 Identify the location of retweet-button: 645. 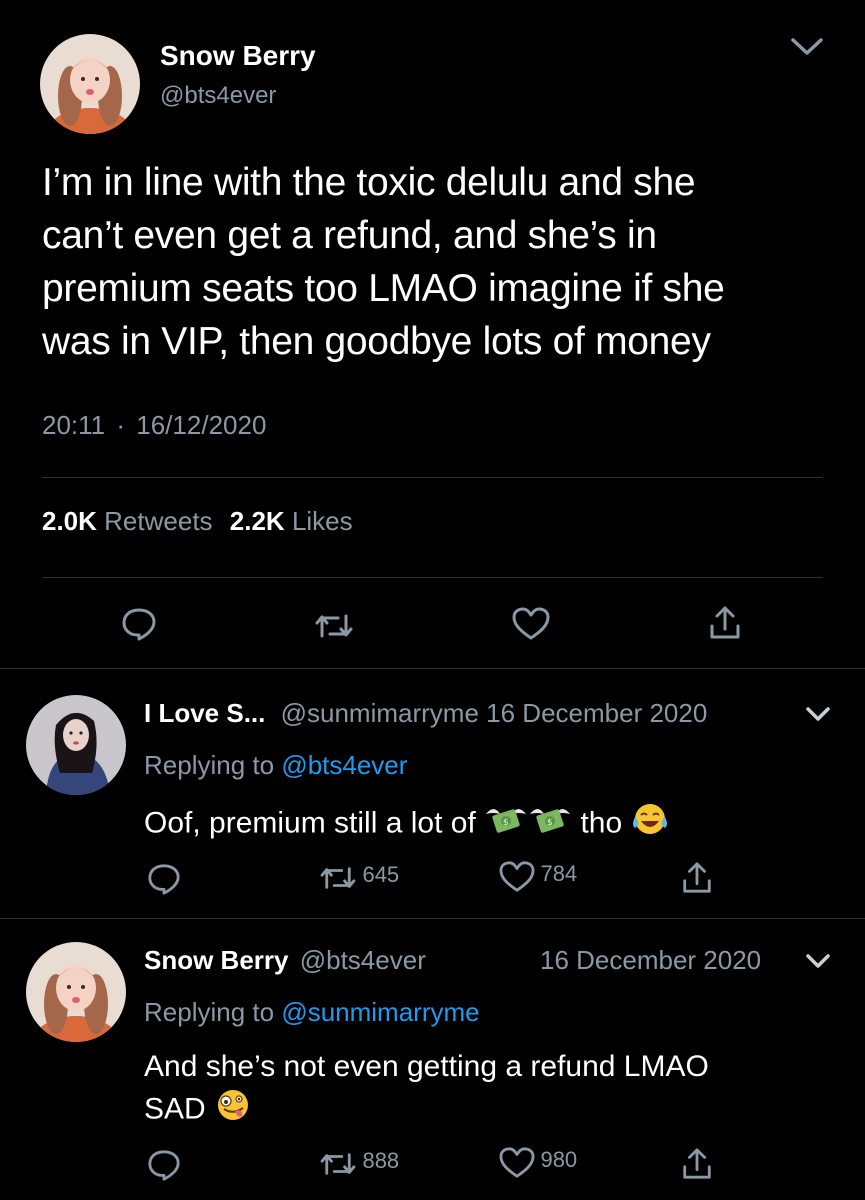
(358, 877).